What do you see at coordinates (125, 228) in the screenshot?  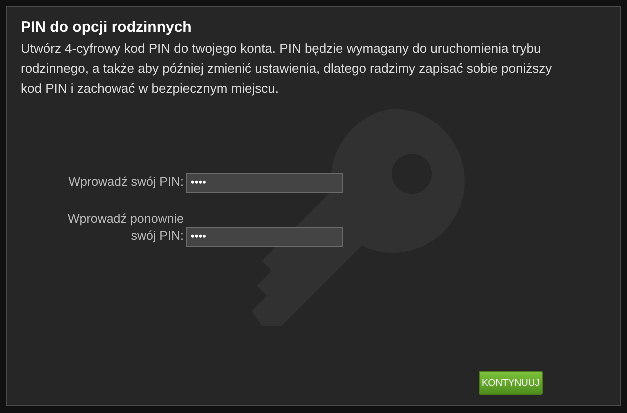 I see `field-label: Wprowadź ponownie swój PIN:` at bounding box center [125, 228].